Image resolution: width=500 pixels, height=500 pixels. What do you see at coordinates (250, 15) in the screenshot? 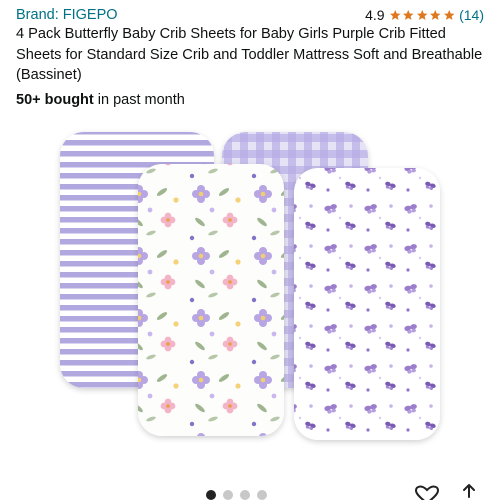
I see `listing-header: Brand: FIGEPO 4.9 (14)` at bounding box center [250, 15].